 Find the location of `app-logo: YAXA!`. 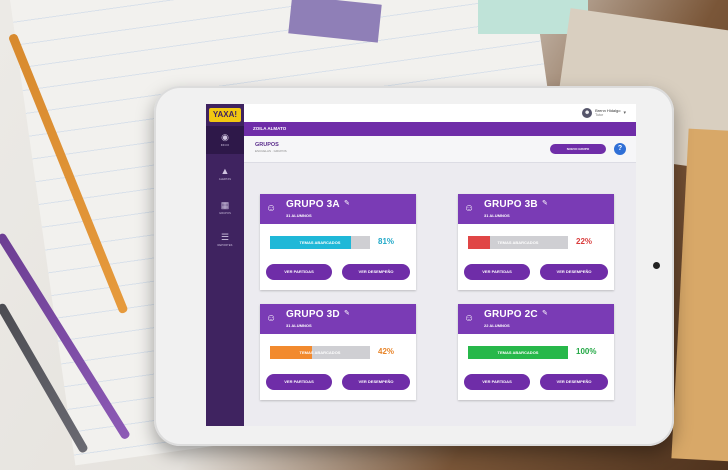

app-logo: YAXA! is located at coordinates (225, 115).